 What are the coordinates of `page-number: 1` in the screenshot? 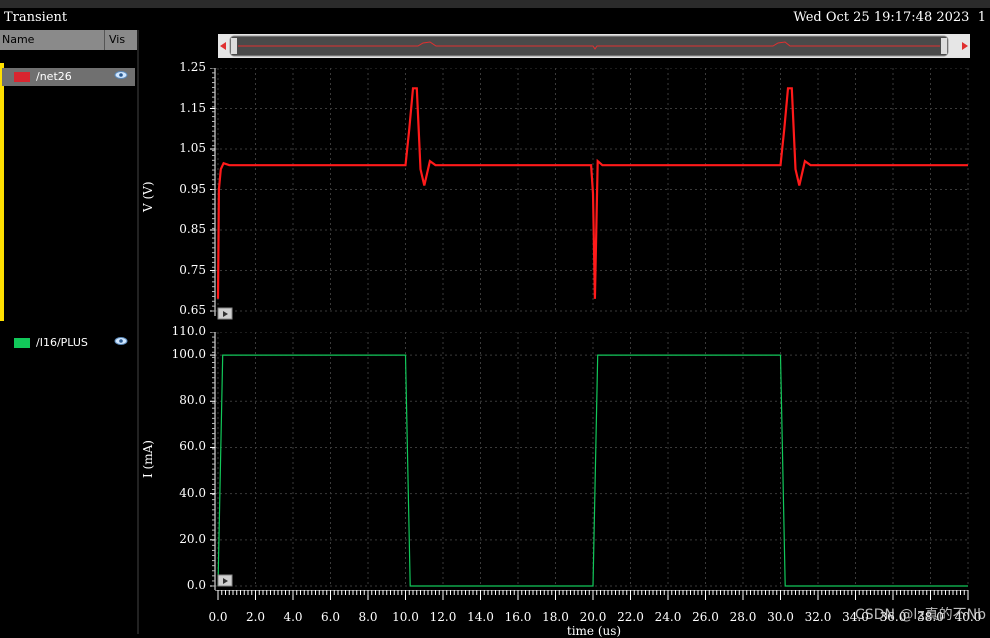 It's located at (981, 17).